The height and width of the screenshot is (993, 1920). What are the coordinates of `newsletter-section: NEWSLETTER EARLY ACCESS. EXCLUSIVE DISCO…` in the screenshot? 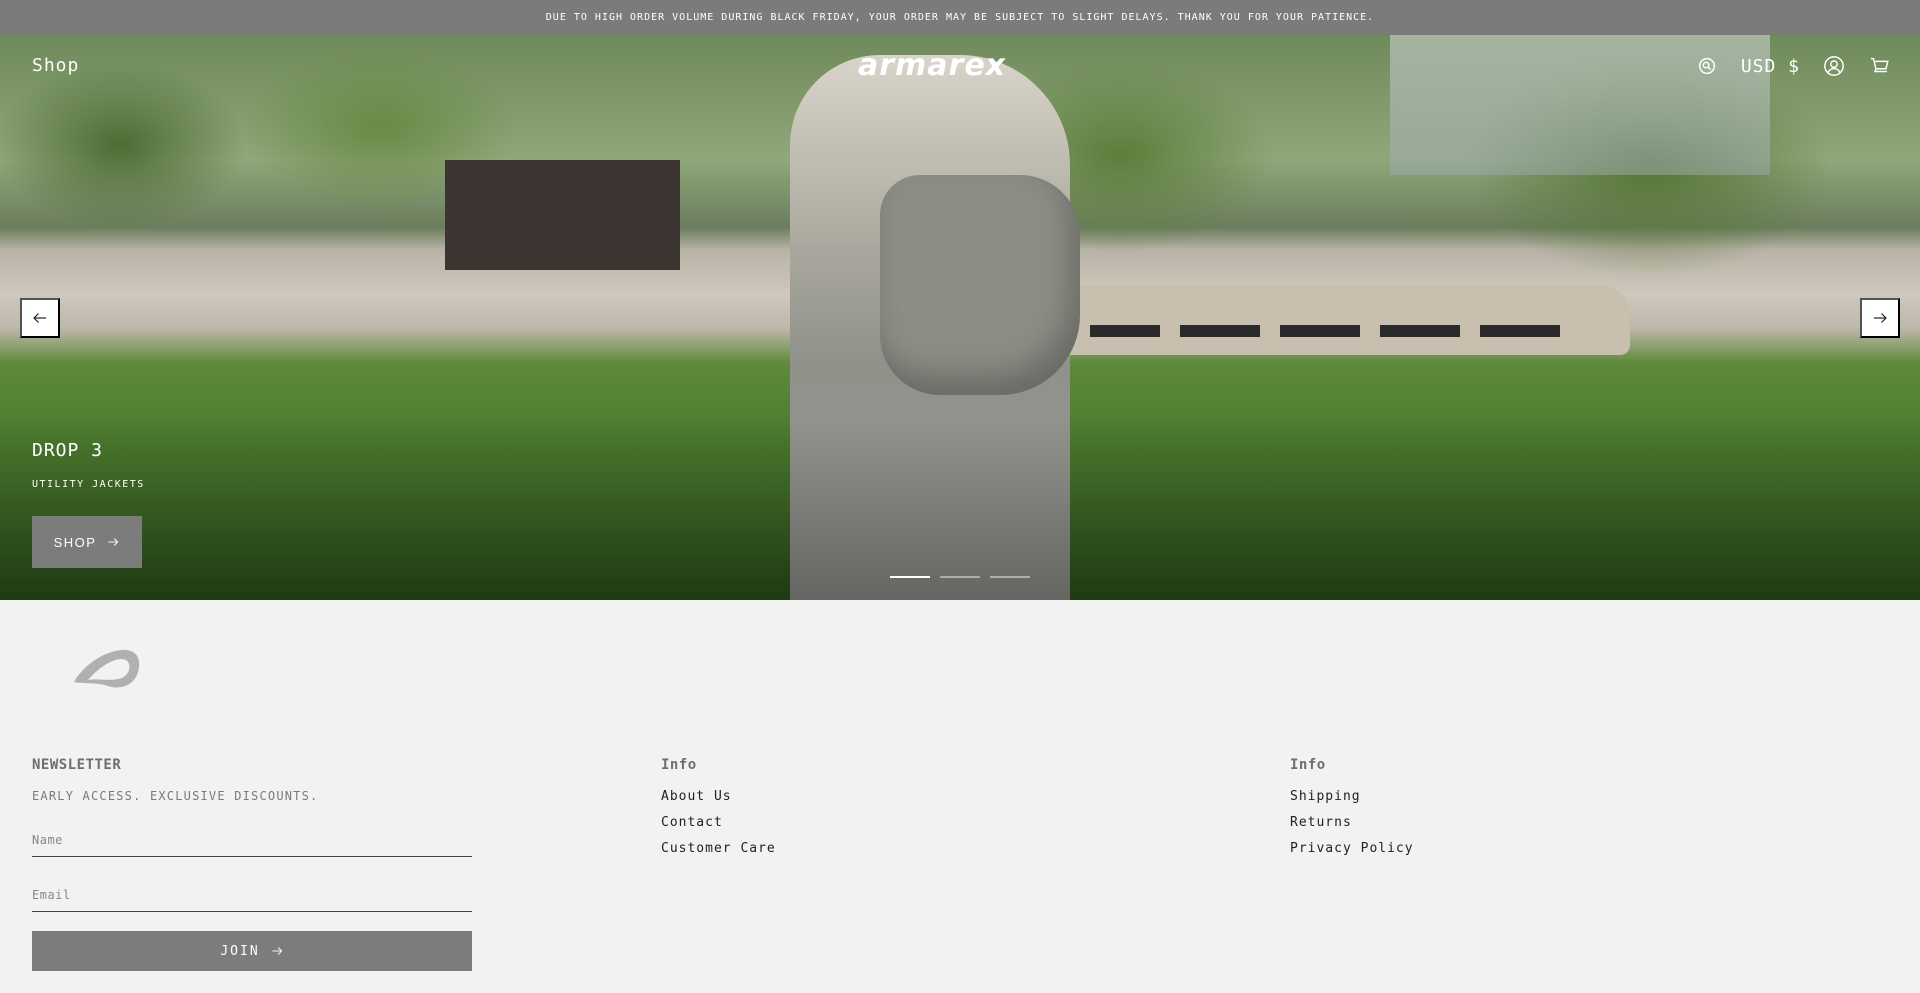 It's located at (252, 864).